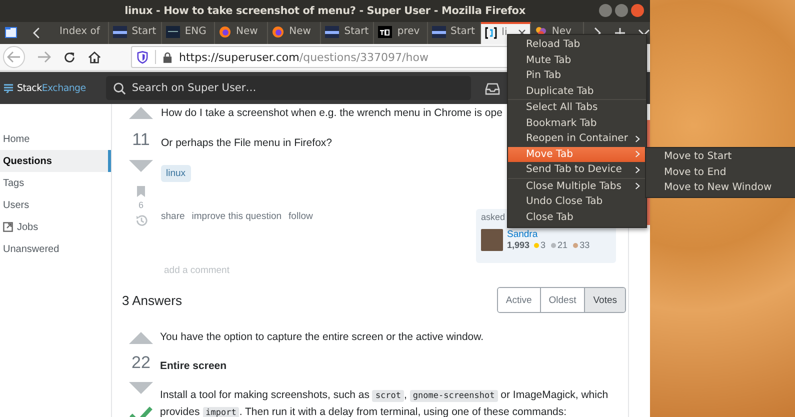  What do you see at coordinates (14, 57) in the screenshot?
I see `back-arrow-icon` at bounding box center [14, 57].